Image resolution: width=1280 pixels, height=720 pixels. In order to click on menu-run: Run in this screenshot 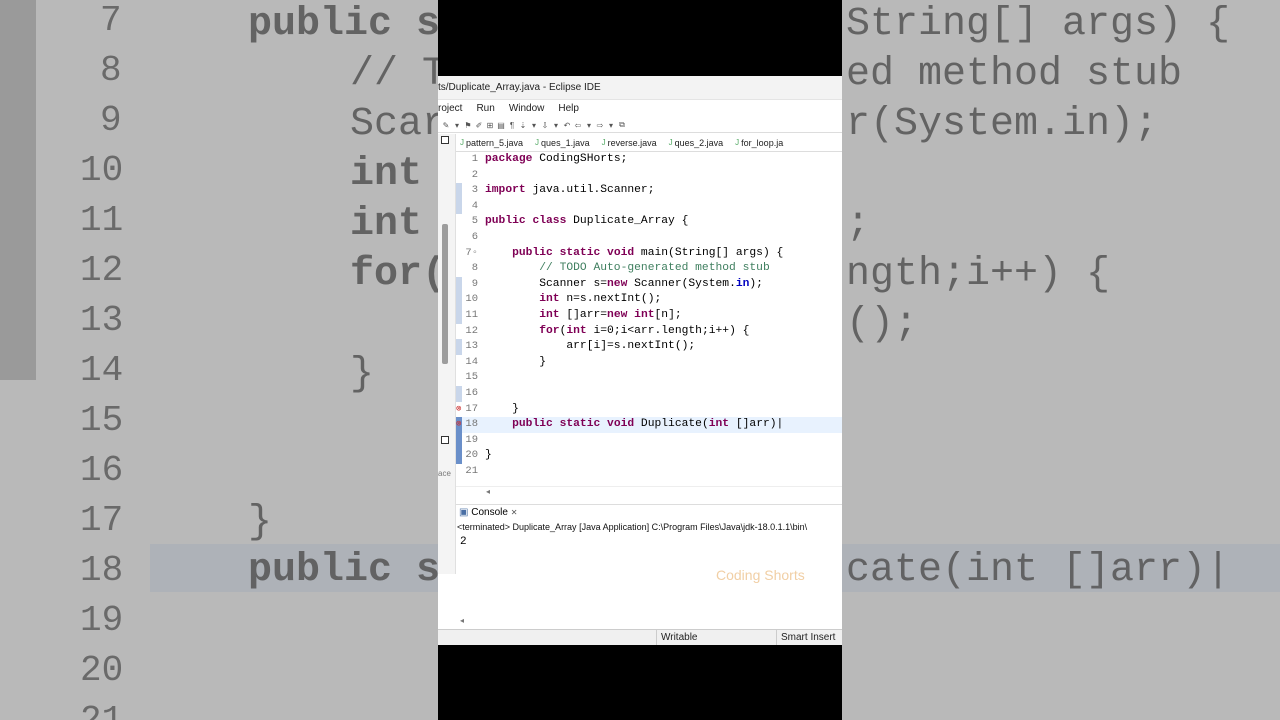, I will do `click(488, 109)`.